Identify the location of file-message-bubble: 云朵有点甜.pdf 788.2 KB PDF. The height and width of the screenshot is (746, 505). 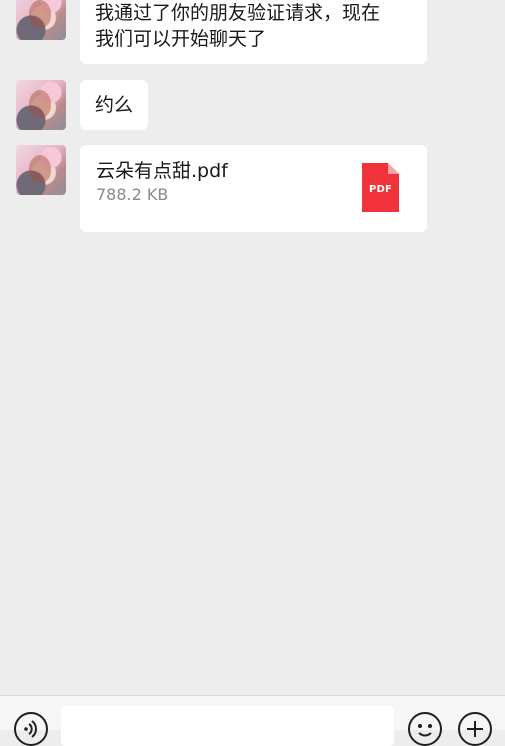
(253, 188).